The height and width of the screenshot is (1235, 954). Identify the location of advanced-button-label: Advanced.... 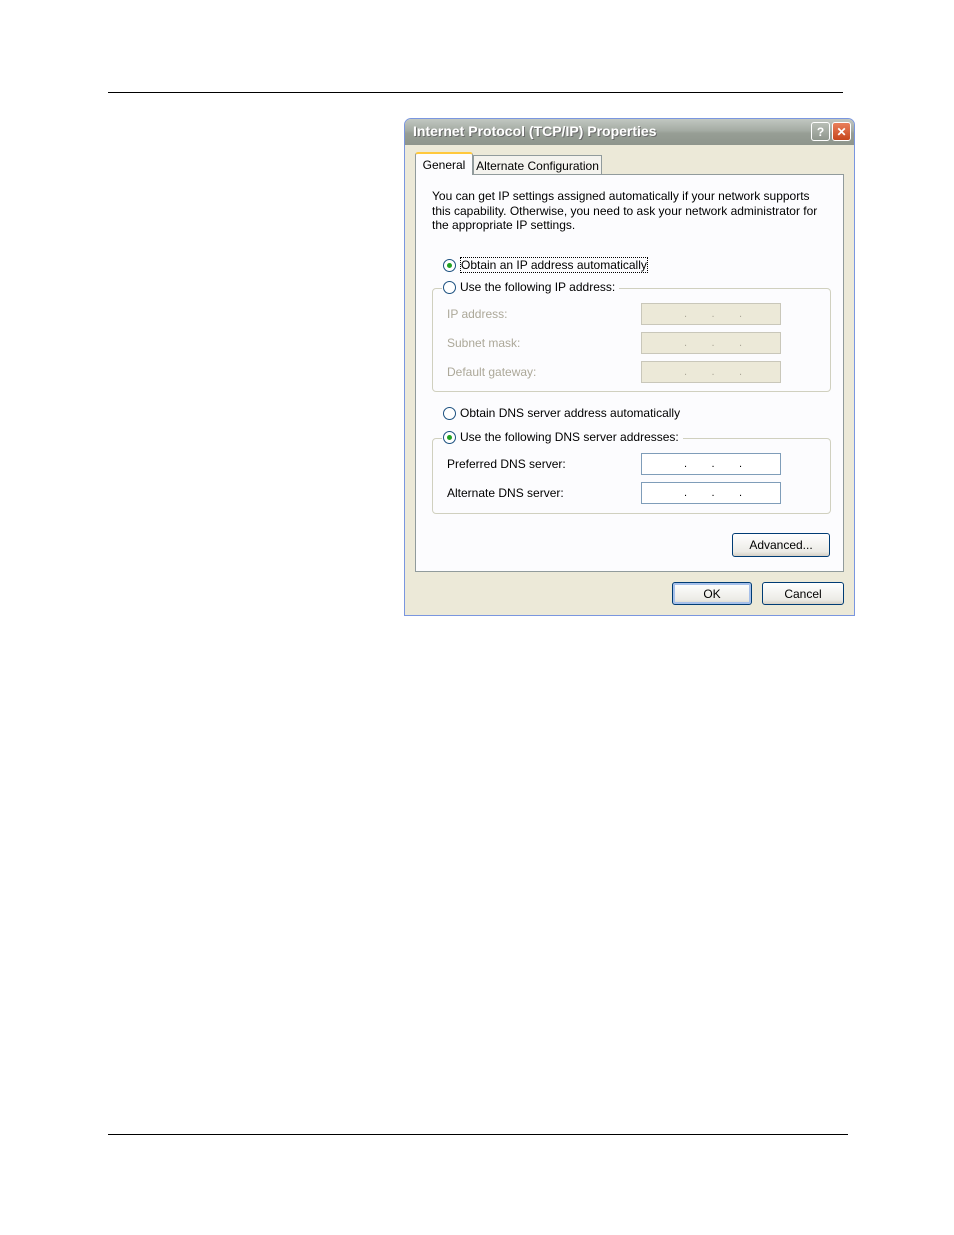
(781, 545).